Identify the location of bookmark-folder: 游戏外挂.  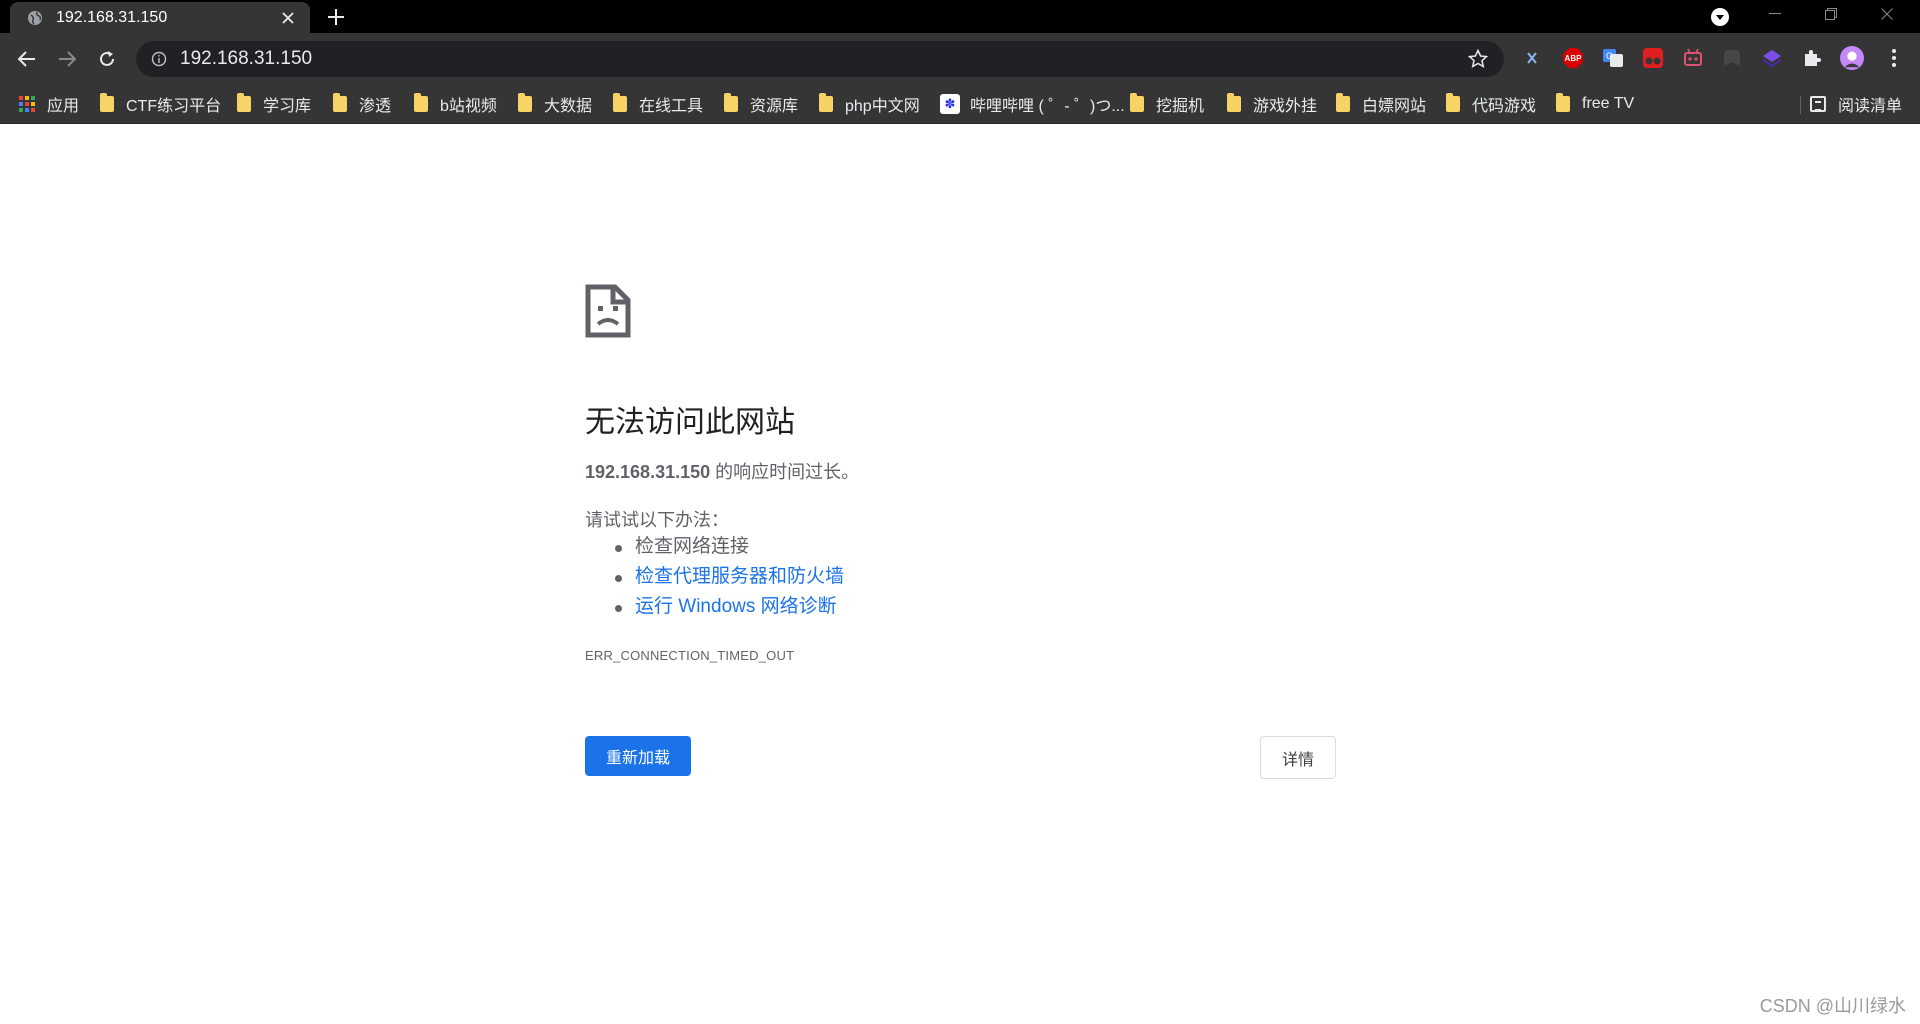
(1272, 104).